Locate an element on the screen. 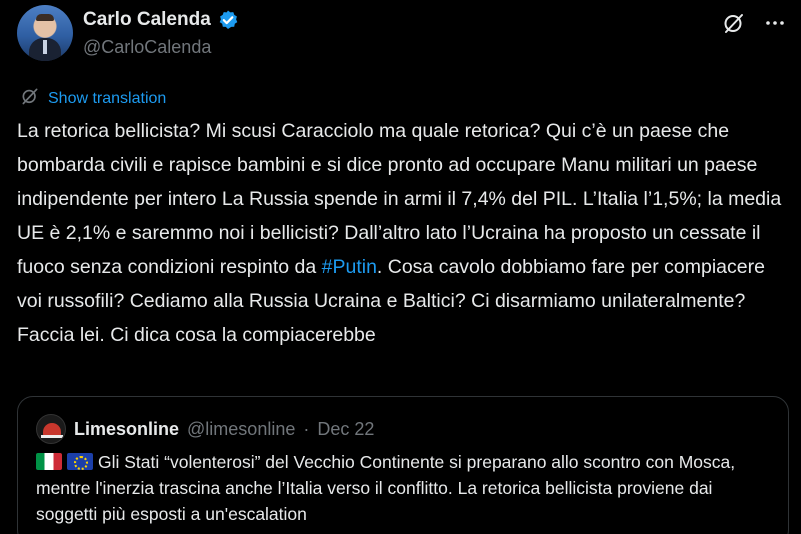 The image size is (801, 534). more-dots-icon is located at coordinates (775, 23).